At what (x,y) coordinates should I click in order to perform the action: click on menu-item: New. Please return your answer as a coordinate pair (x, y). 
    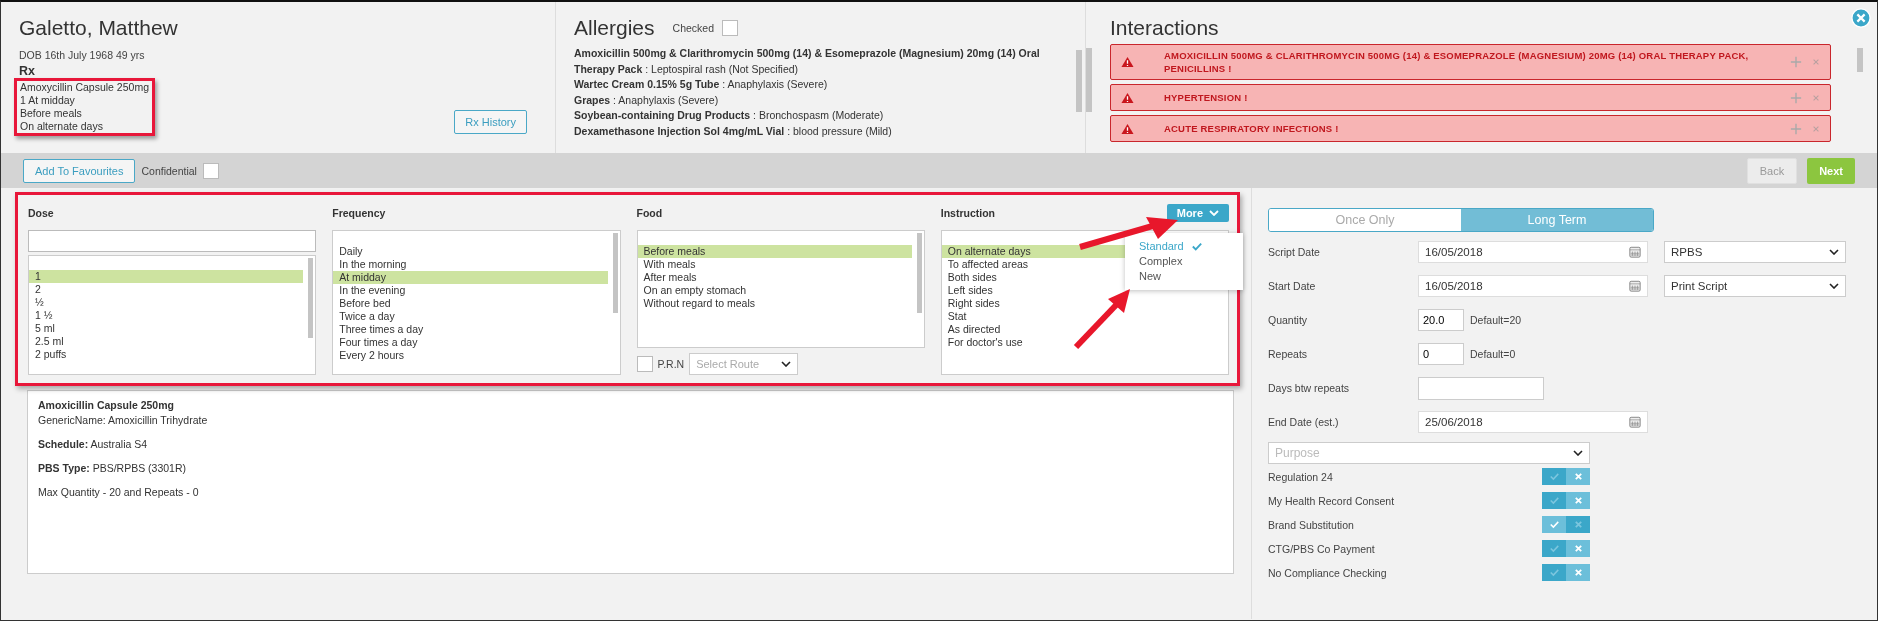
    Looking at the image, I should click on (1184, 276).